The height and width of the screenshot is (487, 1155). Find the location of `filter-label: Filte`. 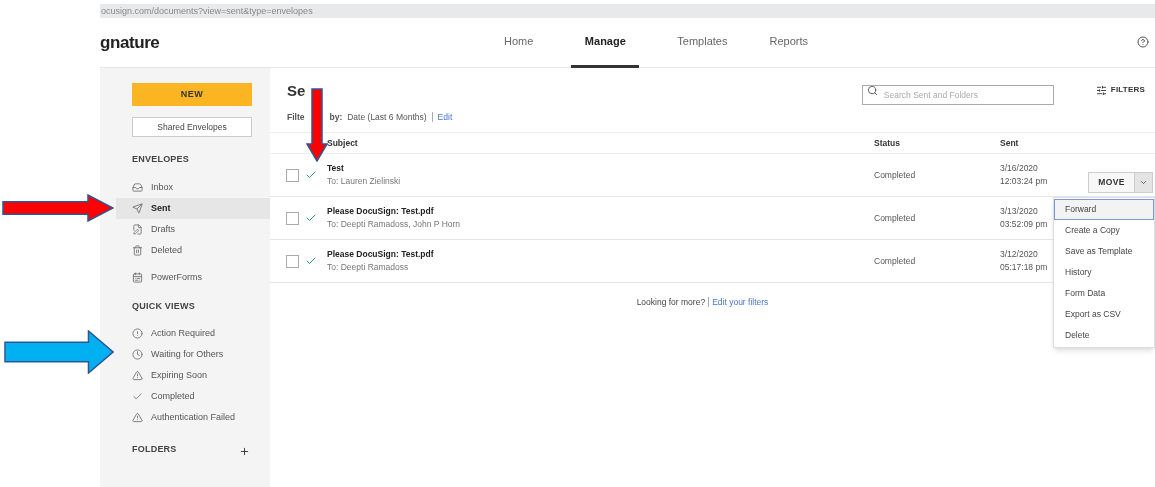

filter-label: Filte is located at coordinates (296, 117).